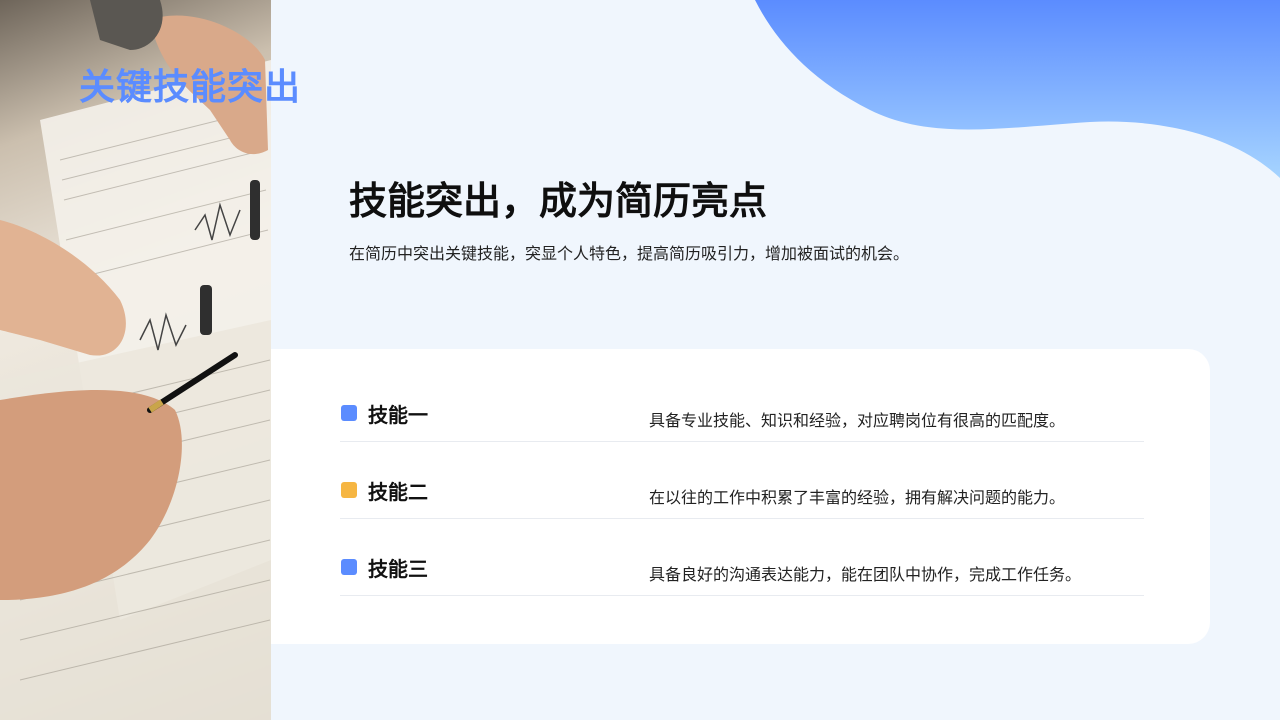 Image resolution: width=1280 pixels, height=720 pixels. What do you see at coordinates (398, 415) in the screenshot?
I see `skill-name: 技能一` at bounding box center [398, 415].